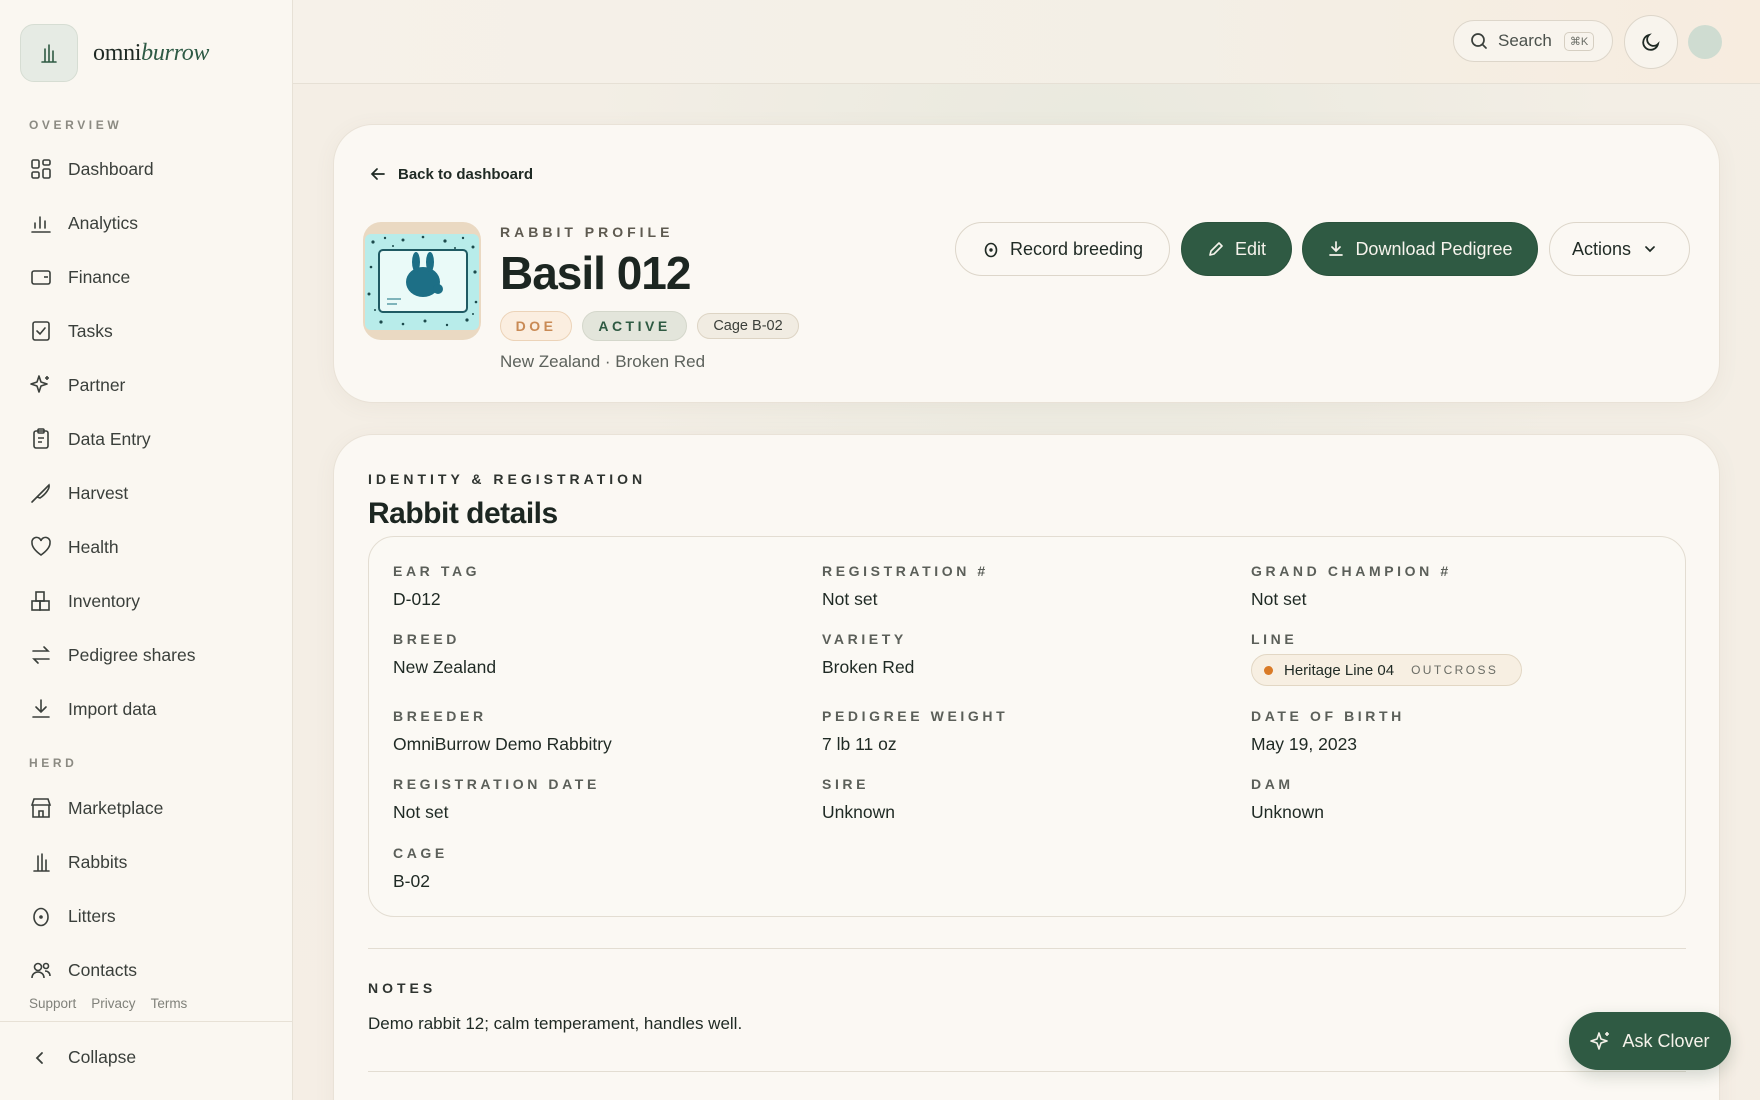 Image resolution: width=1760 pixels, height=1100 pixels. I want to click on nav-item-health: Health, so click(74, 547).